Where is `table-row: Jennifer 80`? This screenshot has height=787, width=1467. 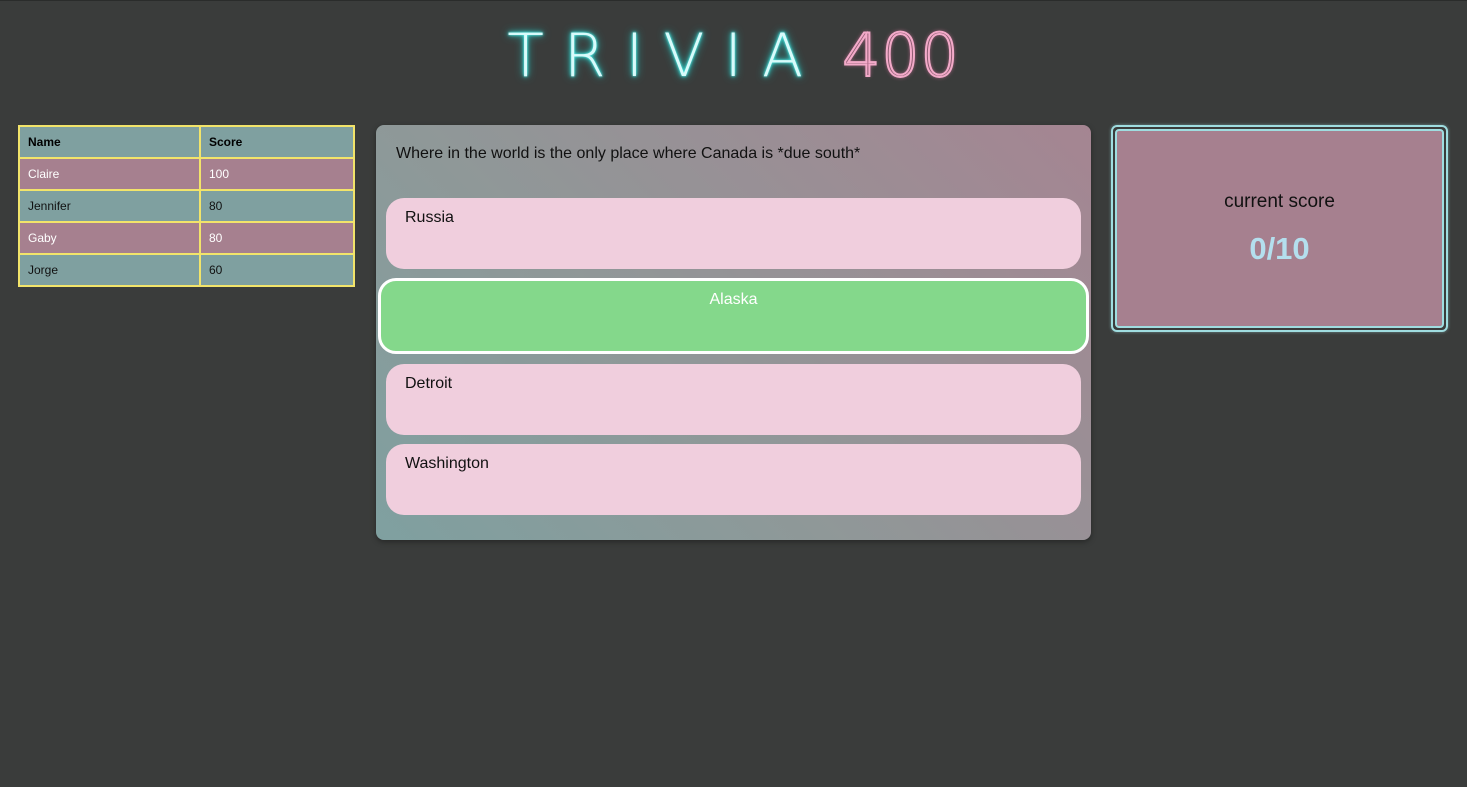 table-row: Jennifer 80 is located at coordinates (186, 206).